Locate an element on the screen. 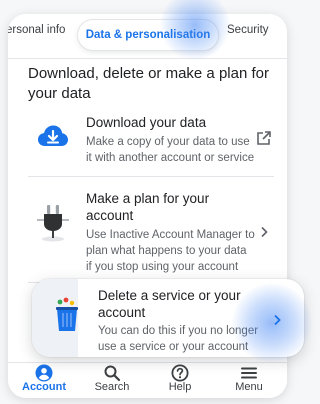 Image resolution: width=320 pixels, height=404 pixels. nav-account: Account is located at coordinates (44, 380).